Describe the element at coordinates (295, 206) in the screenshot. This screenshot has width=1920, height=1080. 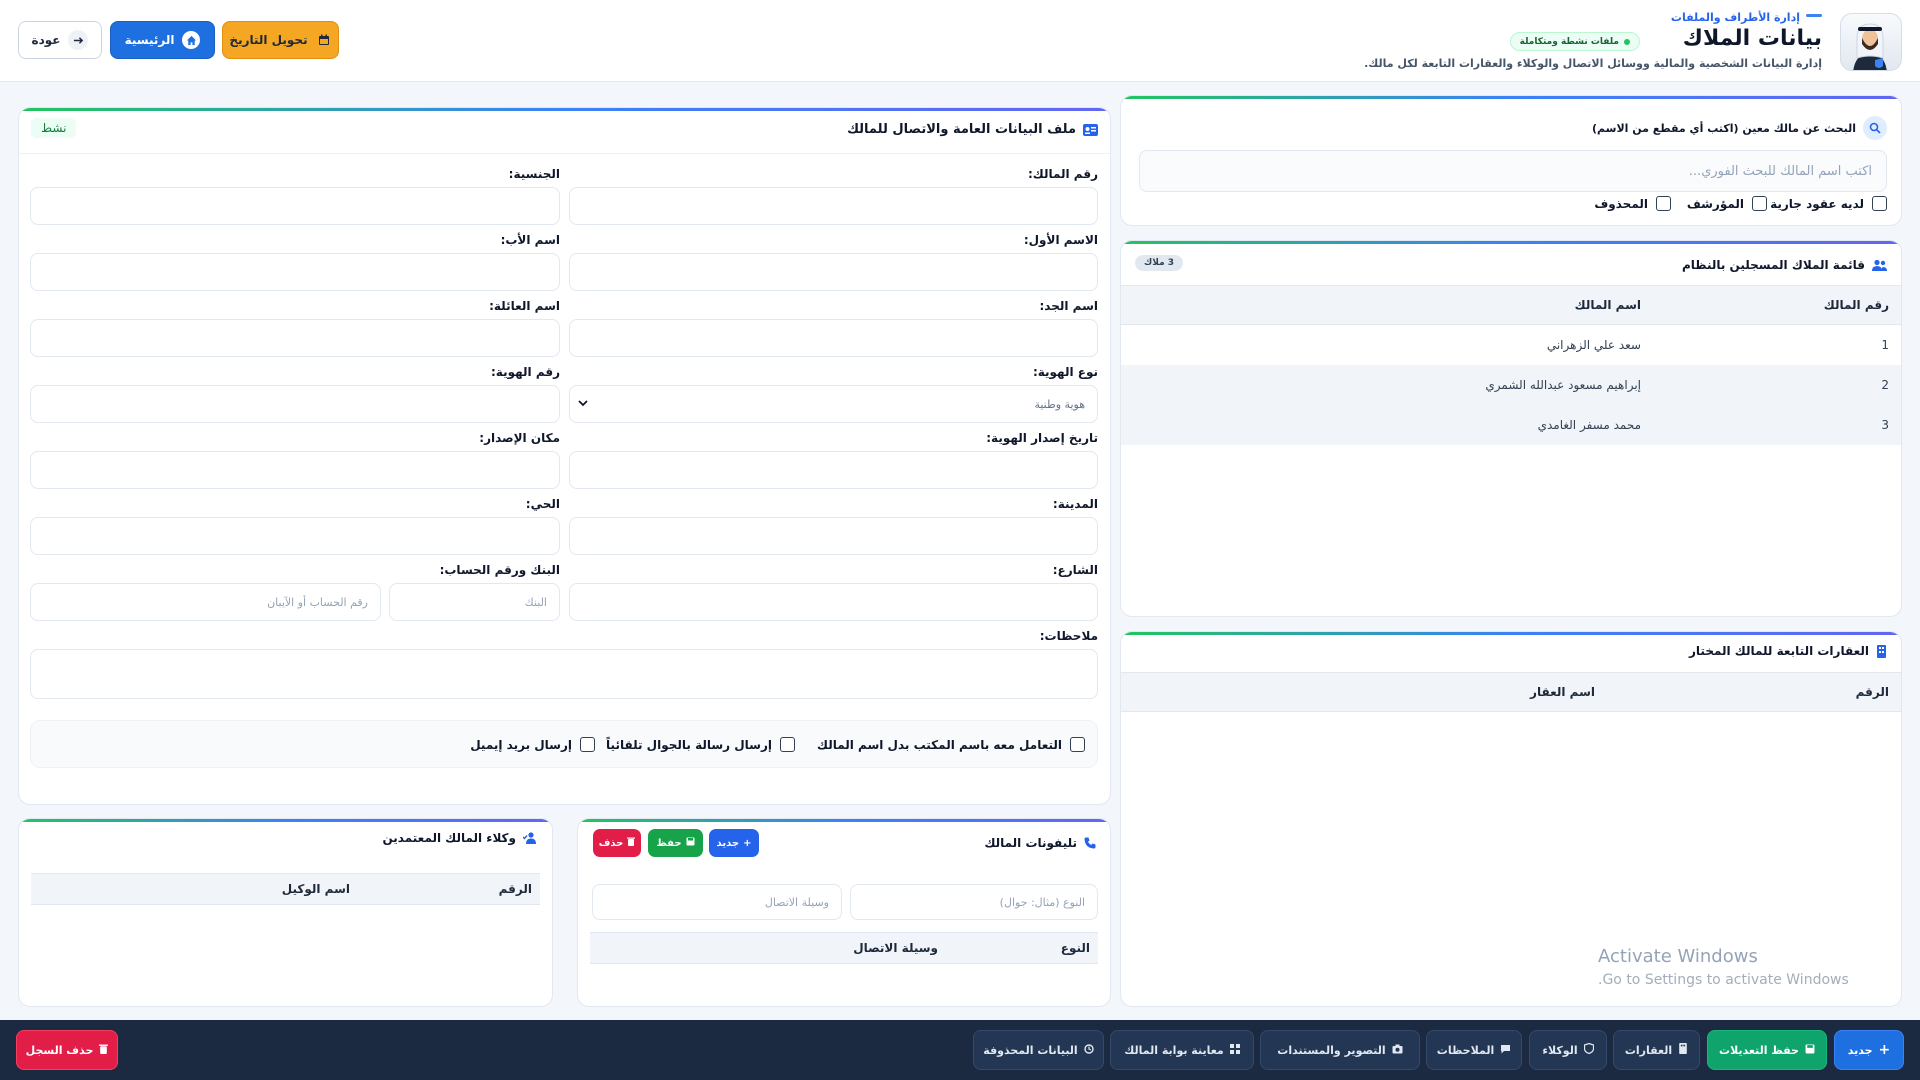
I see `nationality-input` at that location.